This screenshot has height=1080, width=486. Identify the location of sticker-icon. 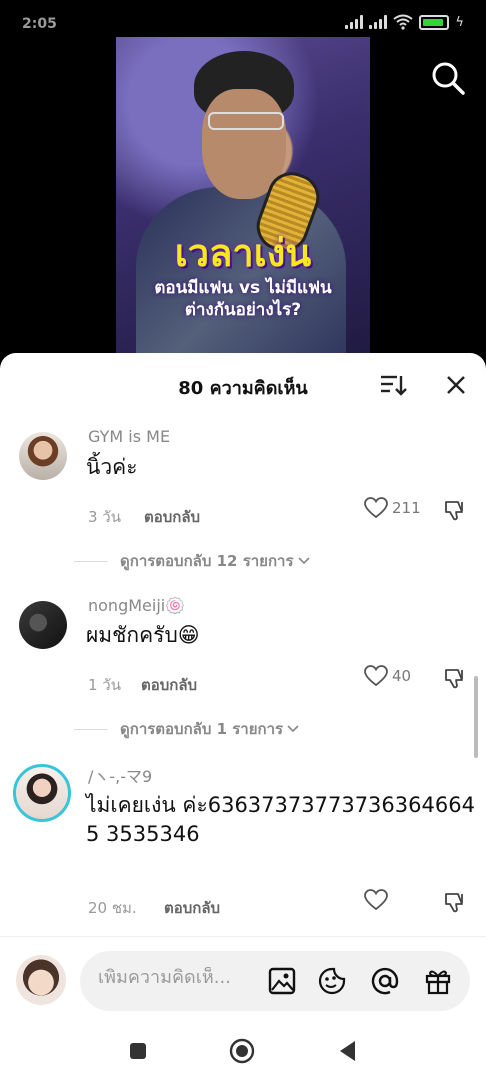
(332, 981).